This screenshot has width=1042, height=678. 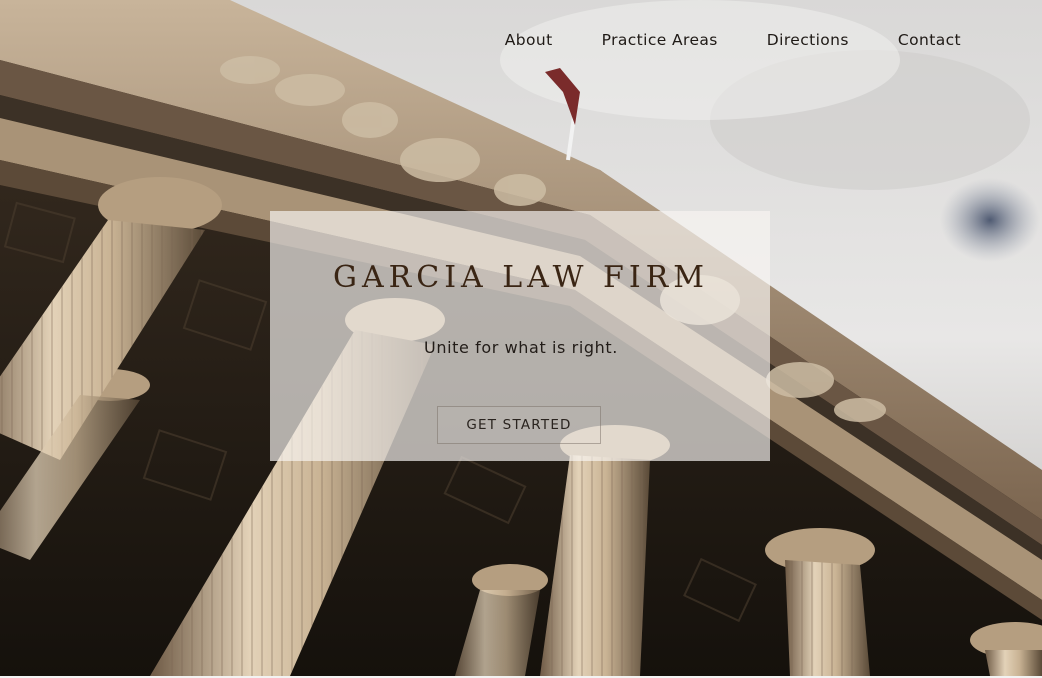 I want to click on nav-link-about: About, so click(x=529, y=40).